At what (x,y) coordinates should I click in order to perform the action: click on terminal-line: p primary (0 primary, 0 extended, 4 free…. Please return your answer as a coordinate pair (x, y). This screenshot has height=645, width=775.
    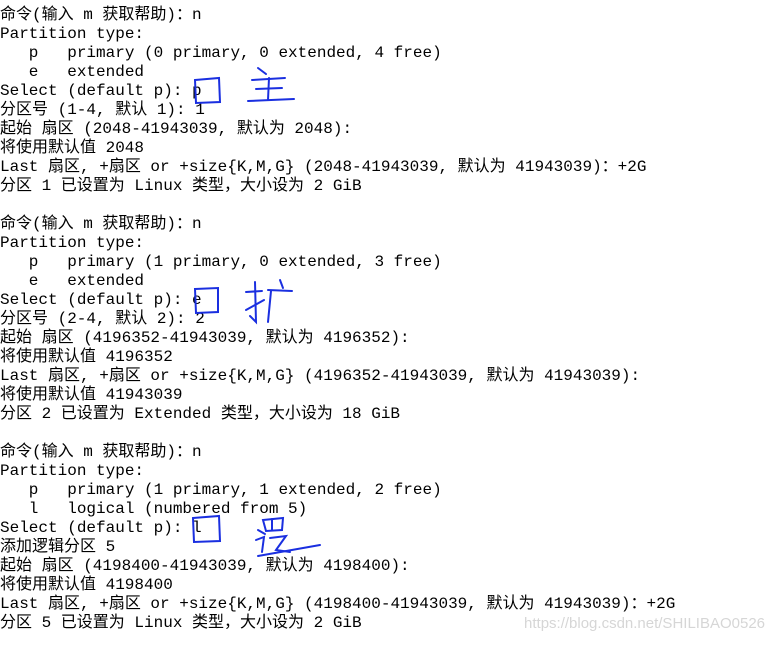
    Looking at the image, I should click on (221, 53).